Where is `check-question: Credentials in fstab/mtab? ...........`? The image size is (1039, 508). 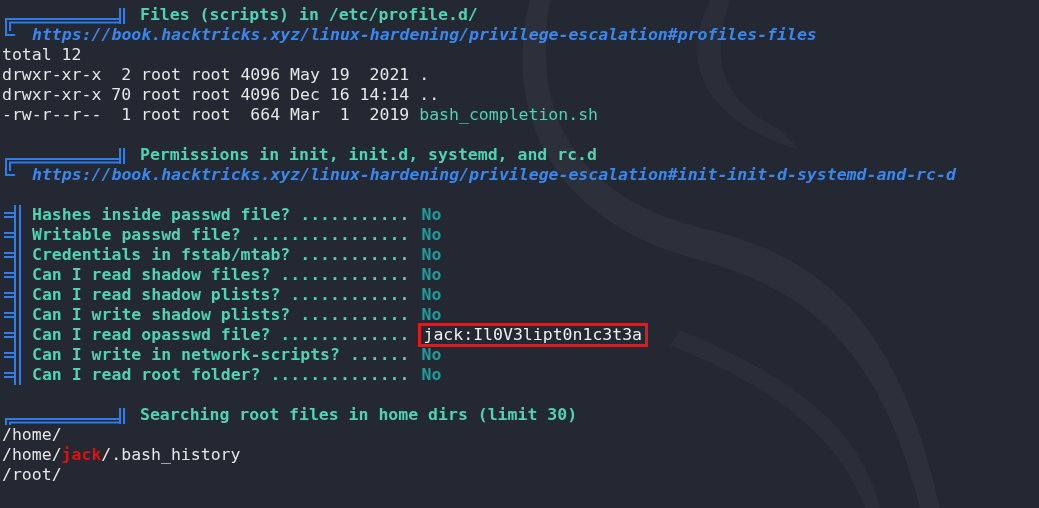
check-question: Credentials in fstab/mtab? ........... is located at coordinates (221, 255).